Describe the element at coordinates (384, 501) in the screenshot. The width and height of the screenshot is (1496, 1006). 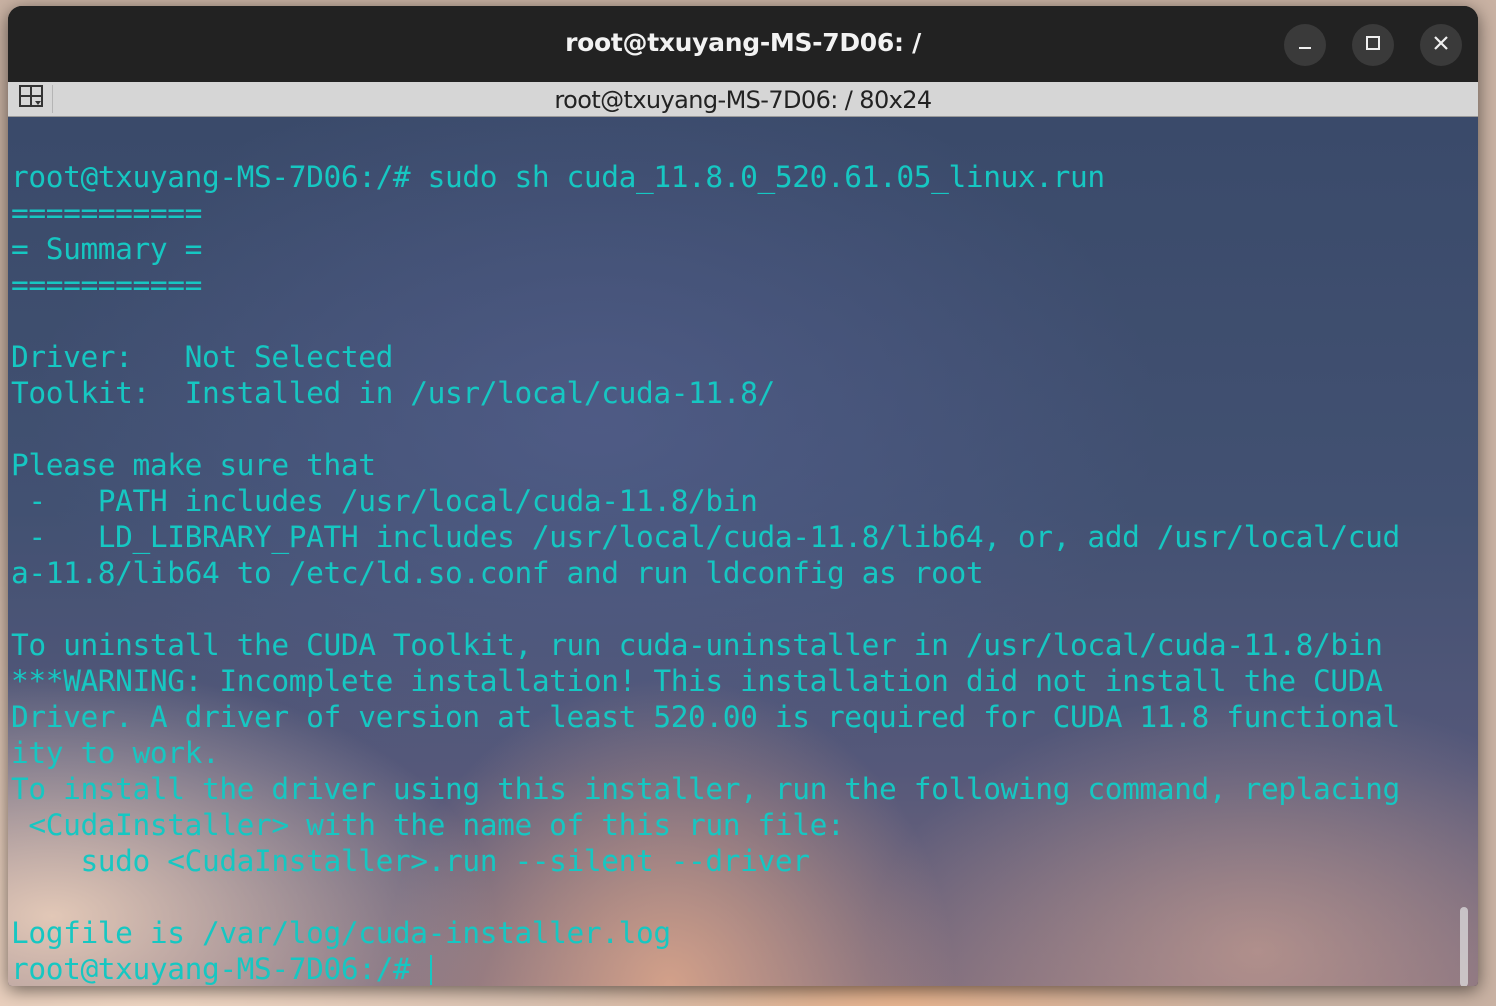
I see `terminal-line: - PATH includes /usr/local/cuda-11.8/bin` at that location.